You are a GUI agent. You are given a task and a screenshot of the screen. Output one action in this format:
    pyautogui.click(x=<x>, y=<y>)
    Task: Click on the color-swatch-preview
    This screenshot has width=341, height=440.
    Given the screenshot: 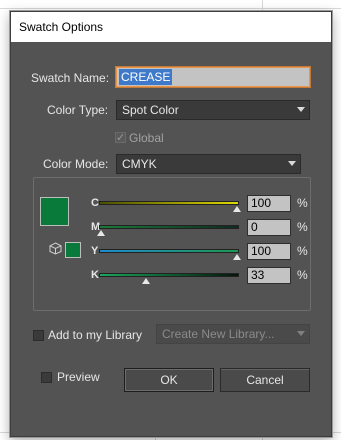 What is the action you would take?
    pyautogui.click(x=54, y=211)
    